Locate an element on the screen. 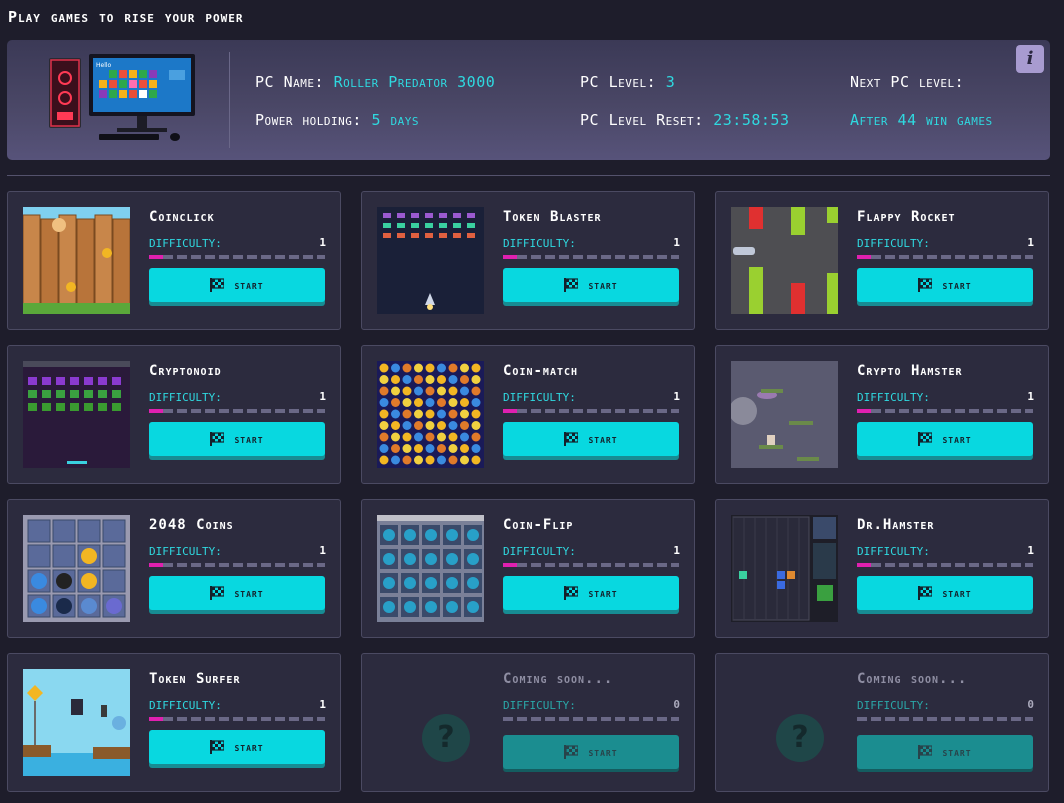 This screenshot has height=803, width=1064. game-title: Flappy Rocket is located at coordinates (906, 217).